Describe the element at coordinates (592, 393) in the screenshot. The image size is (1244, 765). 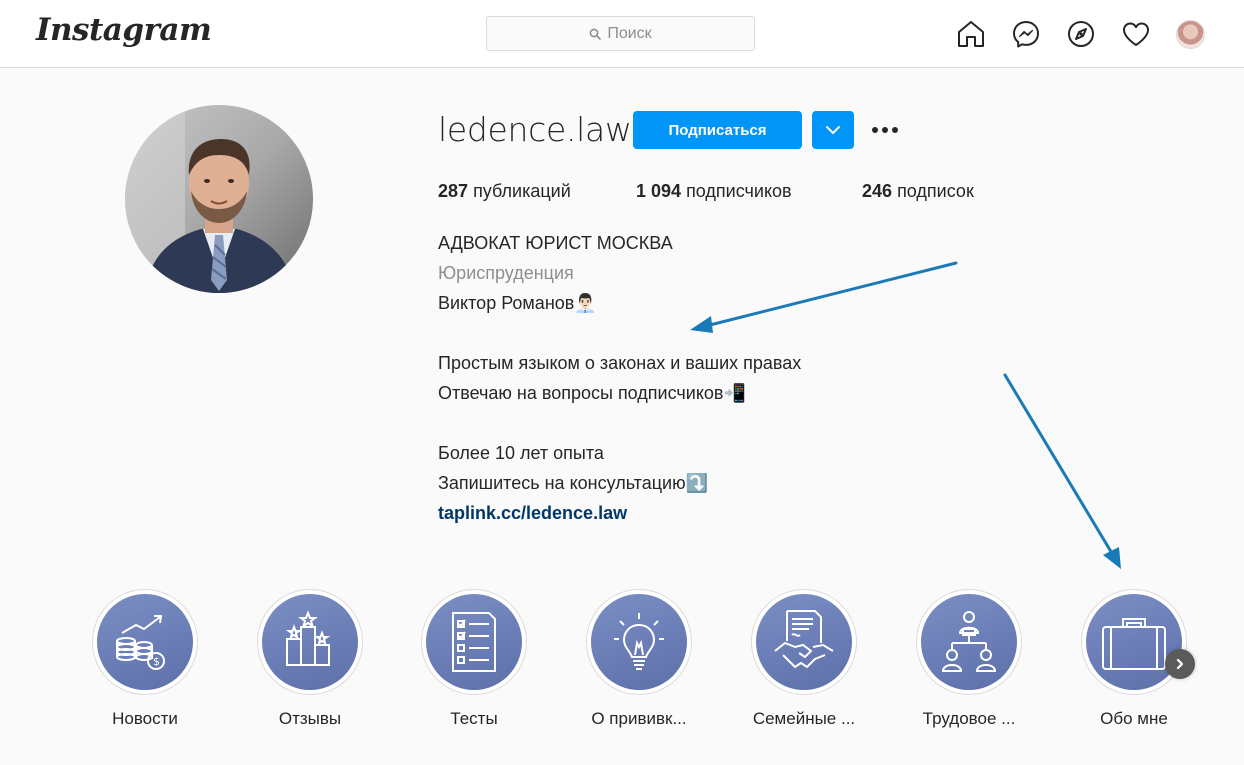
I see `bio-text-line: Отвечаю на вопросы подписчиков📲` at that location.